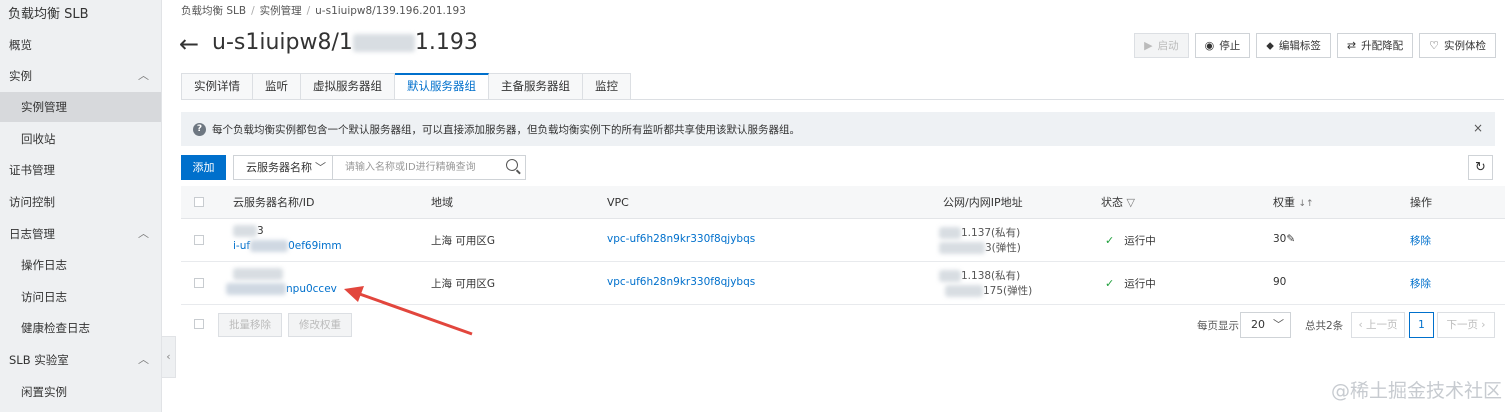 This screenshot has width=1512, height=412. I want to click on column-header-status: 状态 ▽, so click(1118, 202).